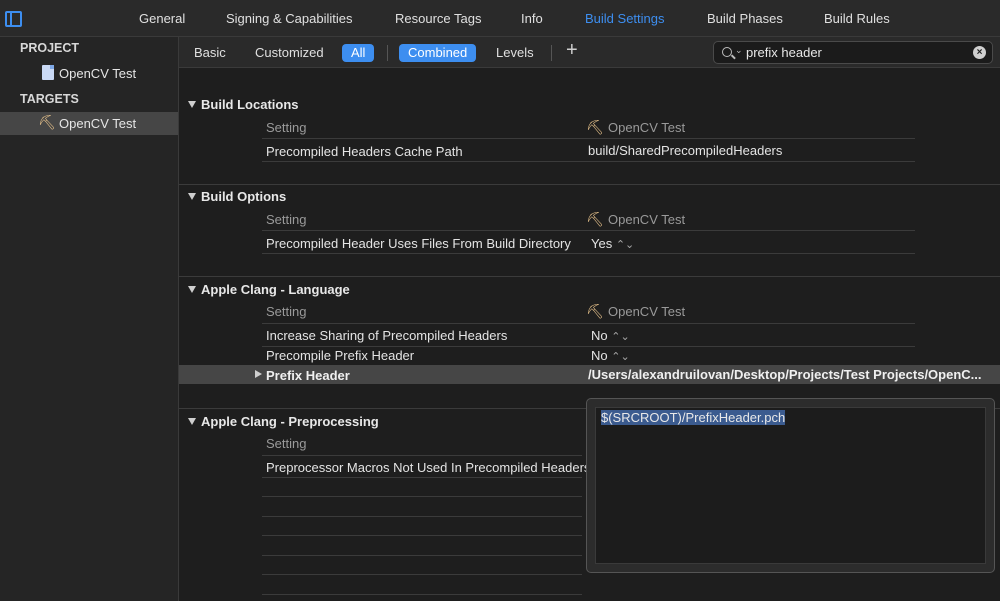 The height and width of the screenshot is (601, 1000). What do you see at coordinates (572, 50) in the screenshot?
I see `add-setting-button: +` at bounding box center [572, 50].